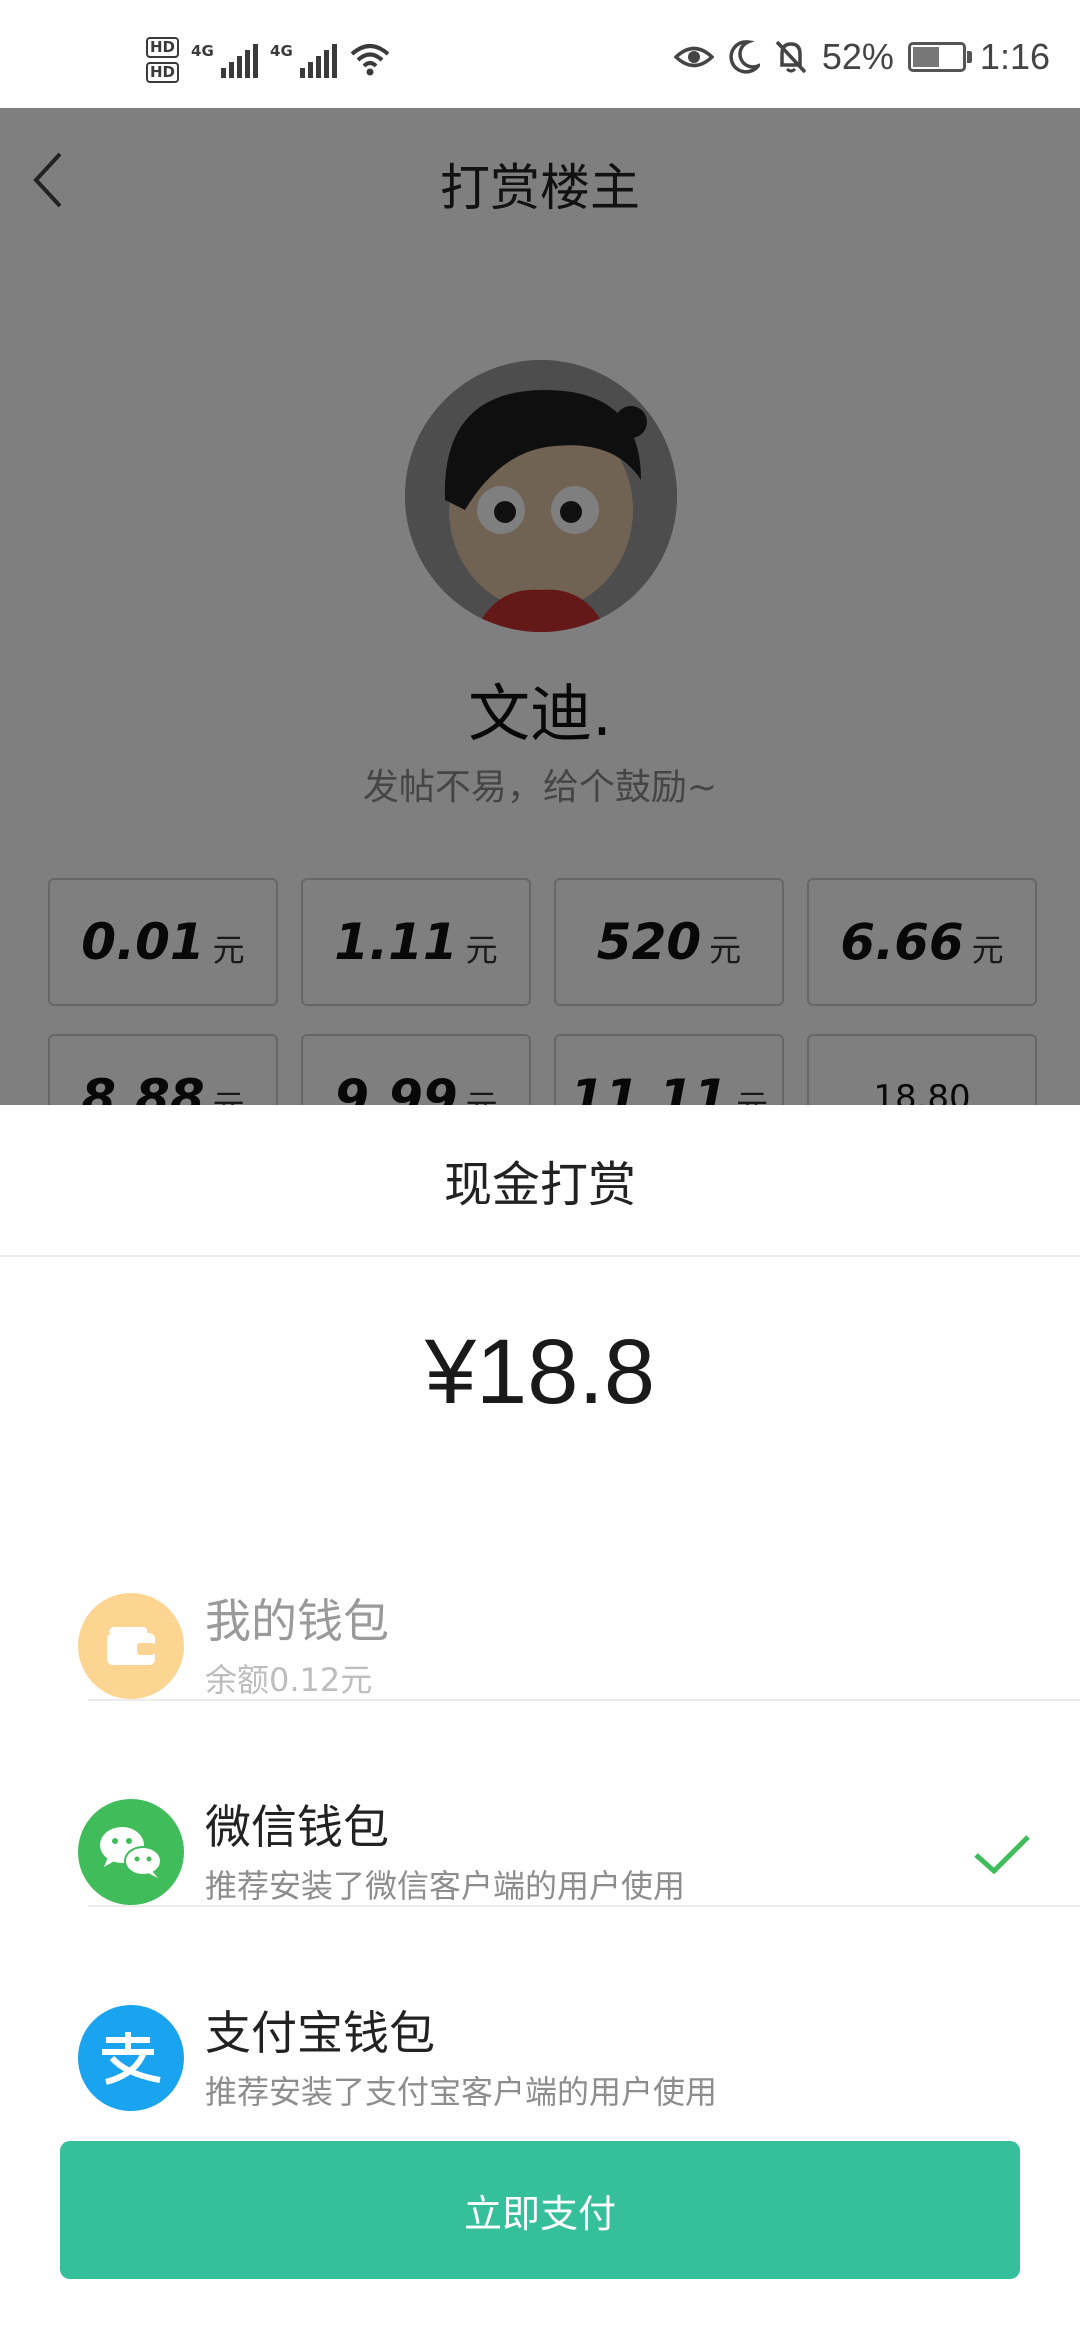 The width and height of the screenshot is (1080, 2340). Describe the element at coordinates (163, 47) in the screenshot. I see `hd1-badge: HD` at that location.